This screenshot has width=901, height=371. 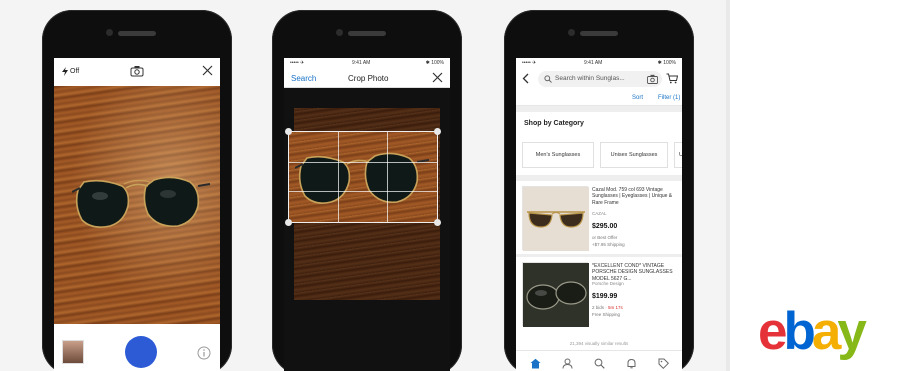 What do you see at coordinates (73, 352) in the screenshot?
I see `photo-library-thumbnail` at bounding box center [73, 352].